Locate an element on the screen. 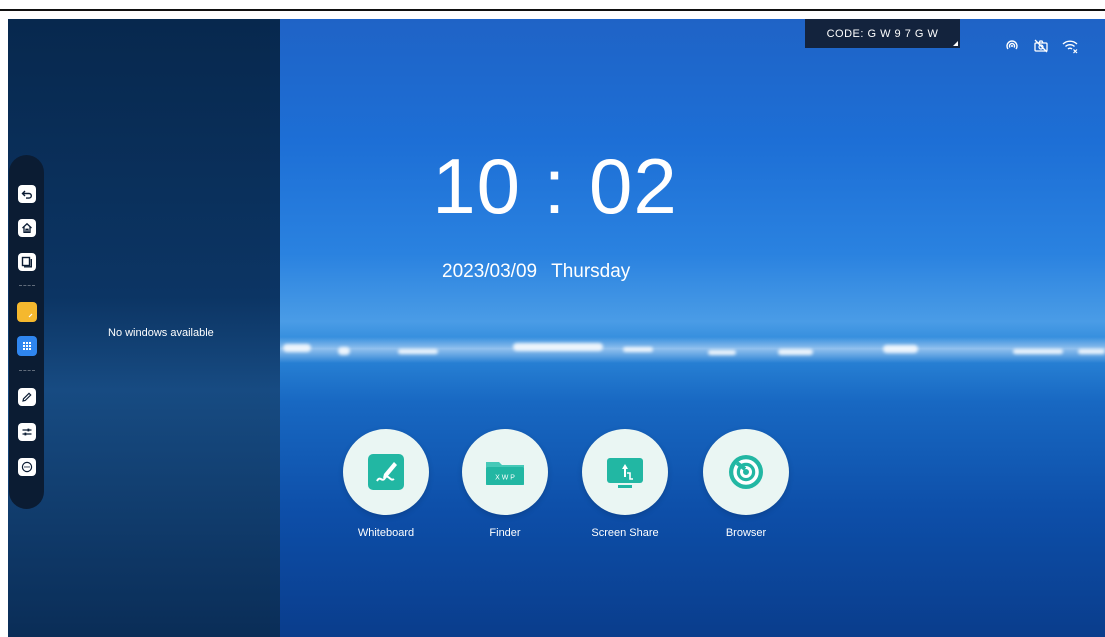 Image resolution: width=1105 pixels, height=637 pixels. wifi-disconnected-icon is located at coordinates (1070, 46).